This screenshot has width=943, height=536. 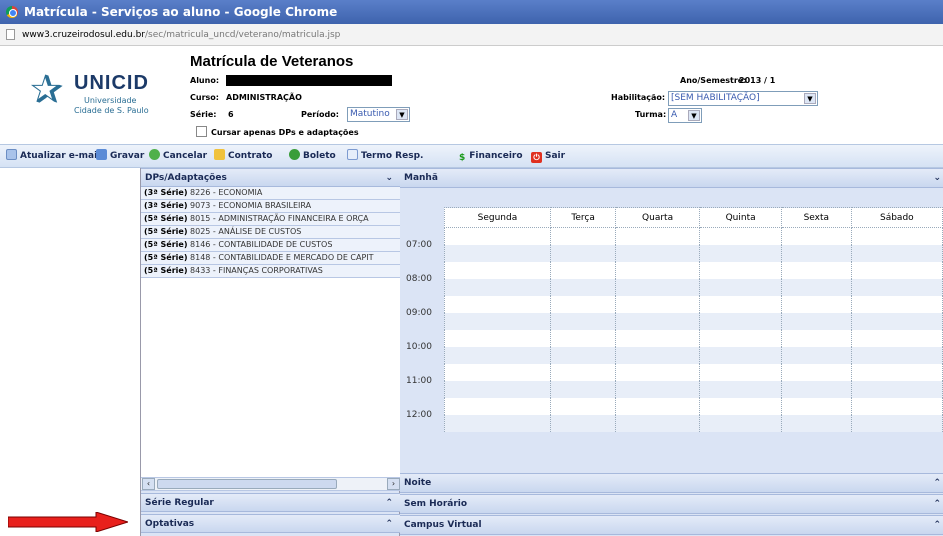 What do you see at coordinates (271, 193) in the screenshot?
I see `dp-list-item: (3ª Série) 8226 - ECONOMIA` at bounding box center [271, 193].